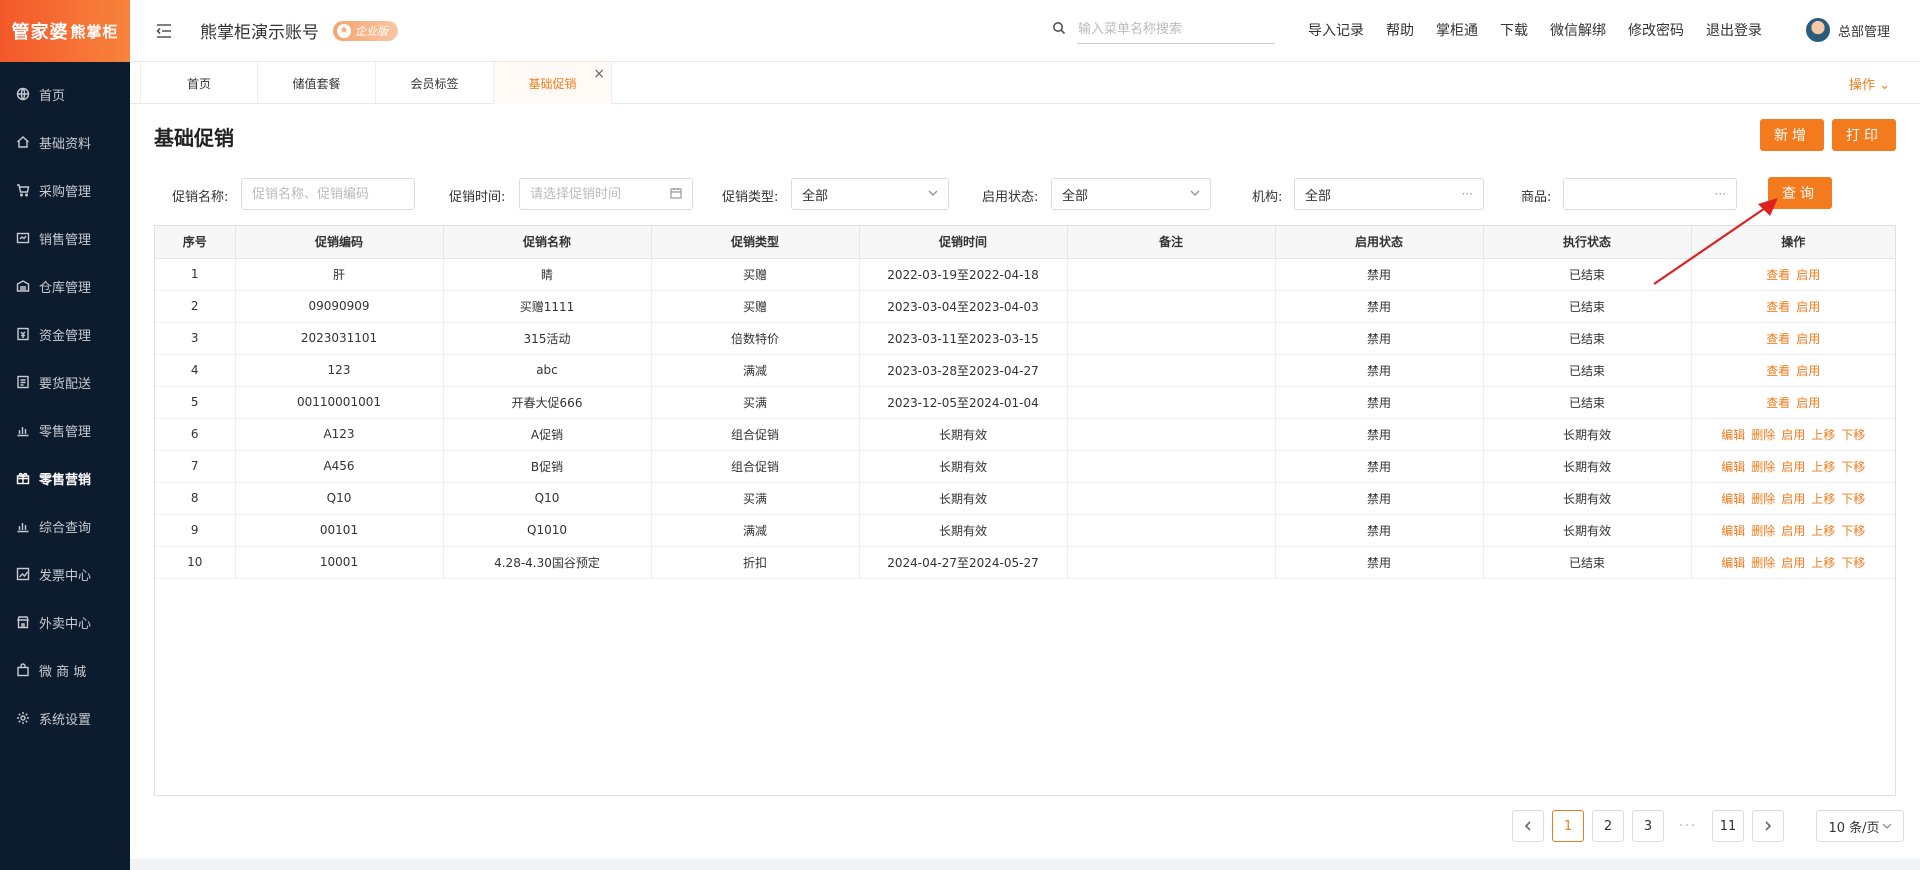 The width and height of the screenshot is (1920, 870). What do you see at coordinates (65, 478) in the screenshot?
I see `sidebar-item-8: 零售营销` at bounding box center [65, 478].